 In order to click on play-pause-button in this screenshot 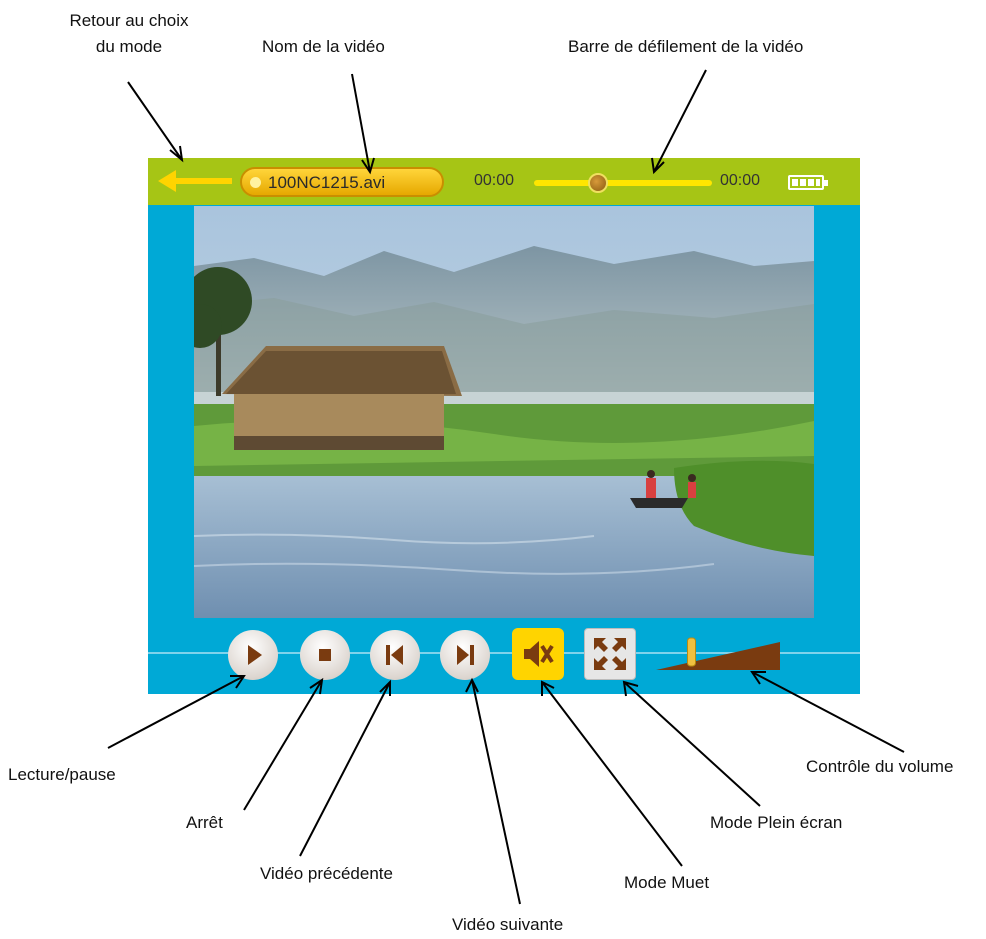, I will do `click(253, 655)`.